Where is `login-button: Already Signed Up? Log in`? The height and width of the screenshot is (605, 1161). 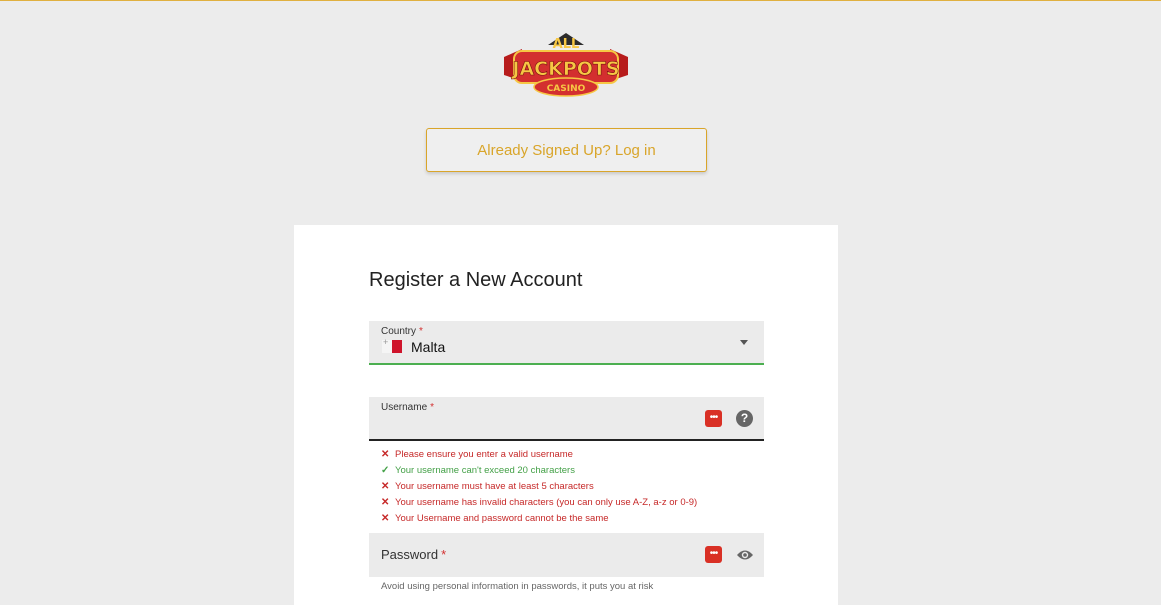
login-button: Already Signed Up? Log in is located at coordinates (566, 150).